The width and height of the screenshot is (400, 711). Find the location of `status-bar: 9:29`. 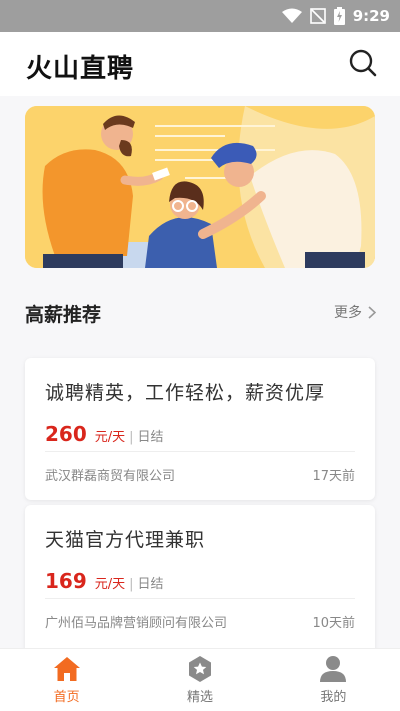

status-bar: 9:29 is located at coordinates (200, 16).